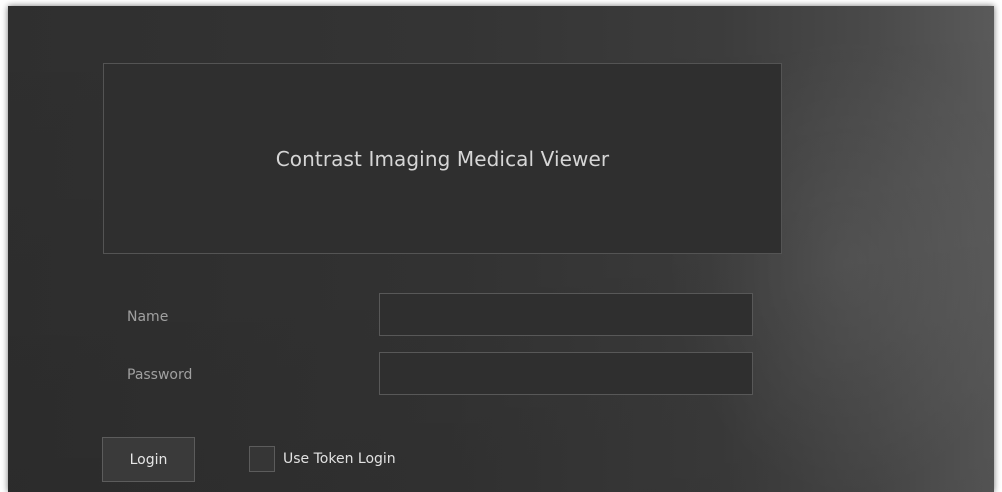 Image resolution: width=1002 pixels, height=492 pixels. What do you see at coordinates (566, 314) in the screenshot?
I see `name-input` at bounding box center [566, 314].